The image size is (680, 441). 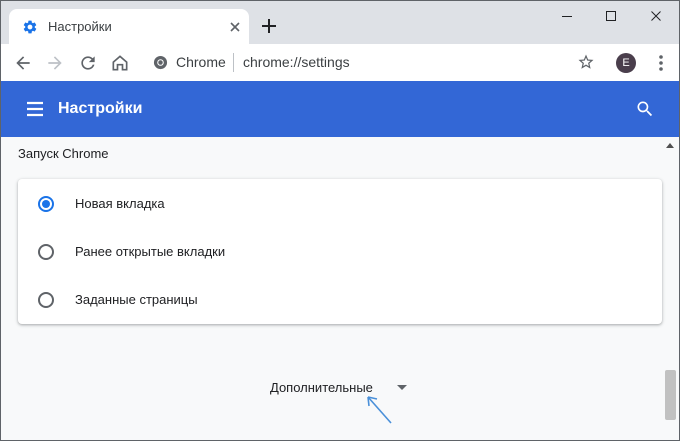 What do you see at coordinates (645, 109) in the screenshot?
I see `search-icon` at bounding box center [645, 109].